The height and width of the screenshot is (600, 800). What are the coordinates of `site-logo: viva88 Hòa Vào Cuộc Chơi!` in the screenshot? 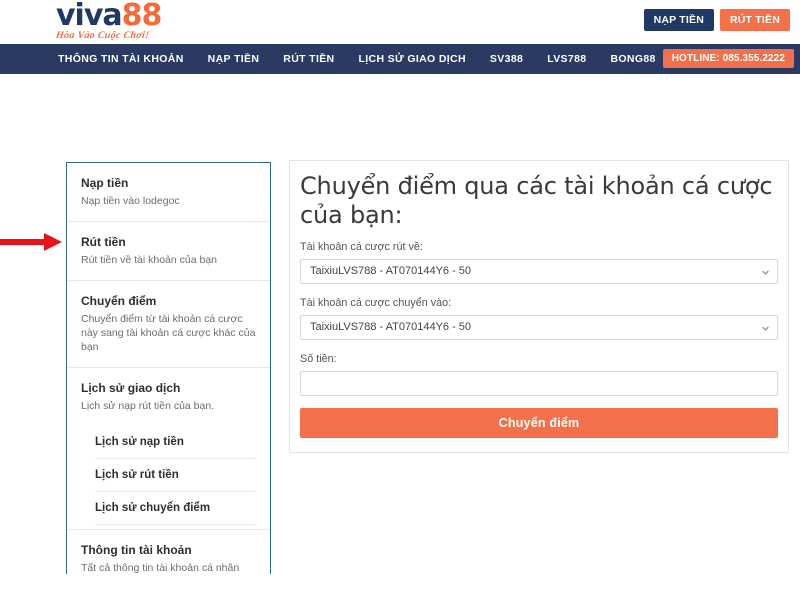 It's located at (121, 22).